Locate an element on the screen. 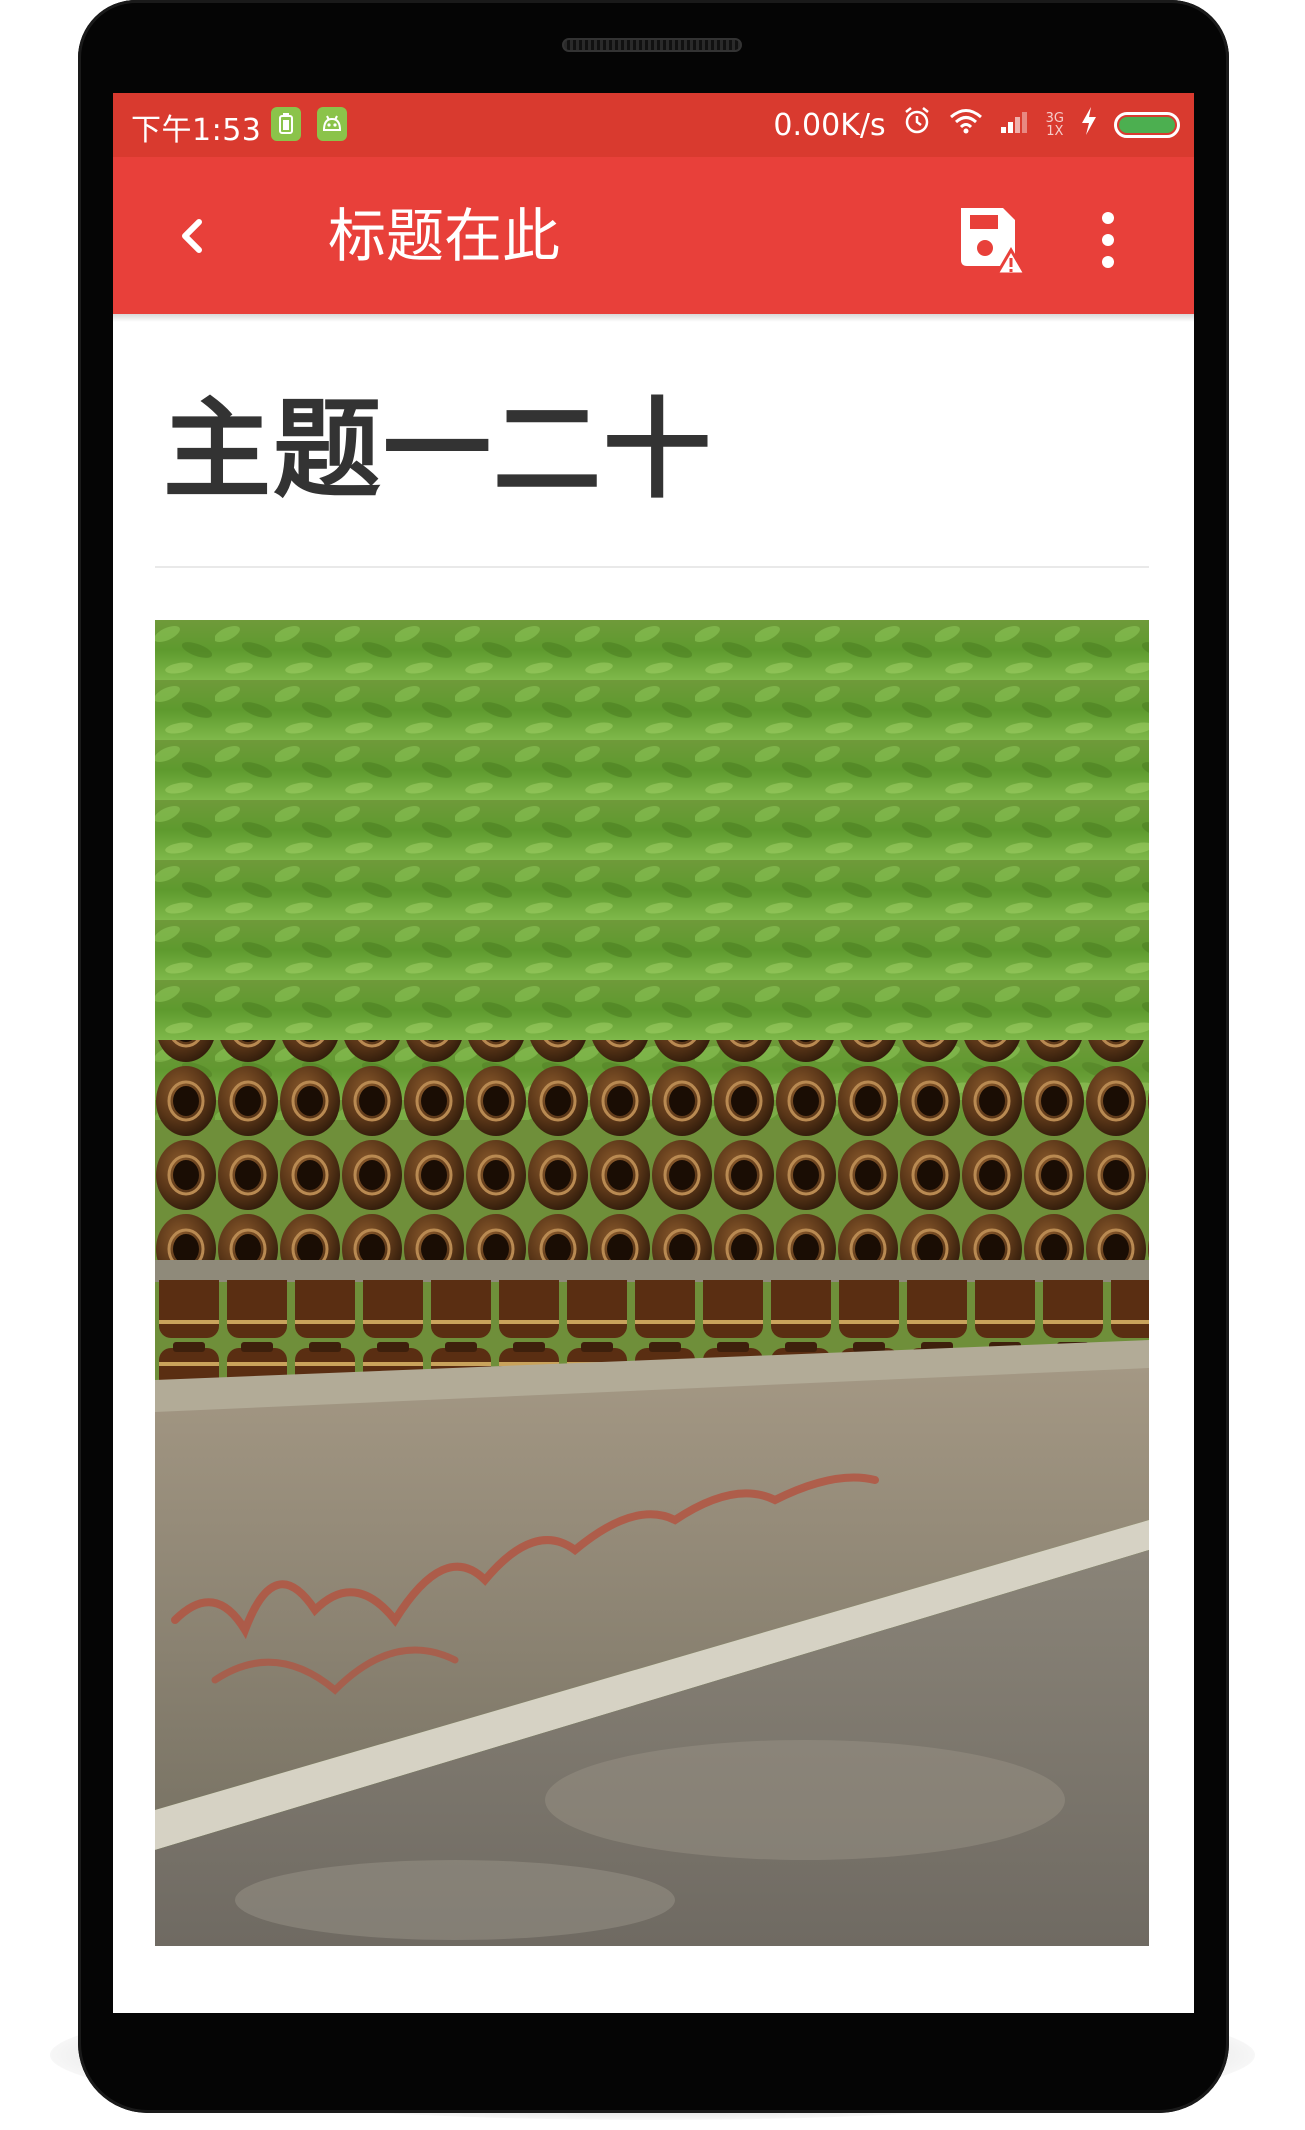  status-right-group: 0.00K/s 3G 1X is located at coordinates (976, 125).